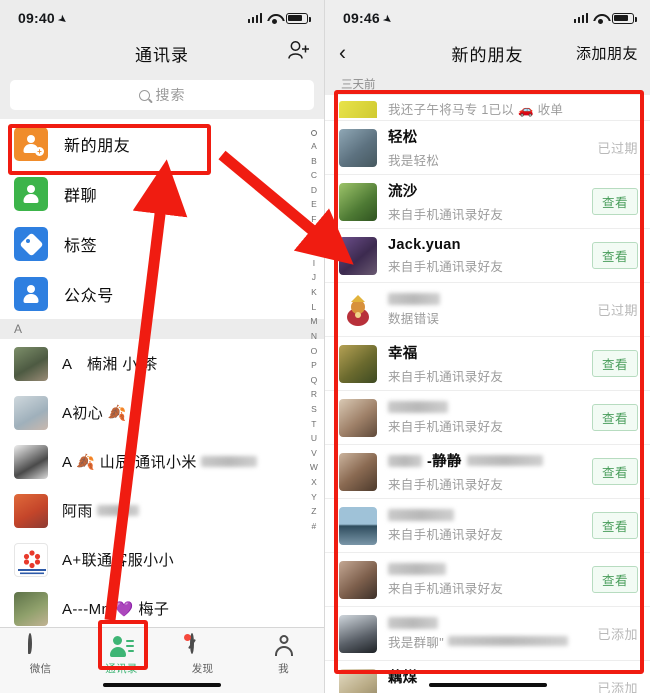 This screenshot has width=650, height=693. Describe the element at coordinates (162, 363) in the screenshot. I see `contact-row: A 楠湘 小 茶` at that location.